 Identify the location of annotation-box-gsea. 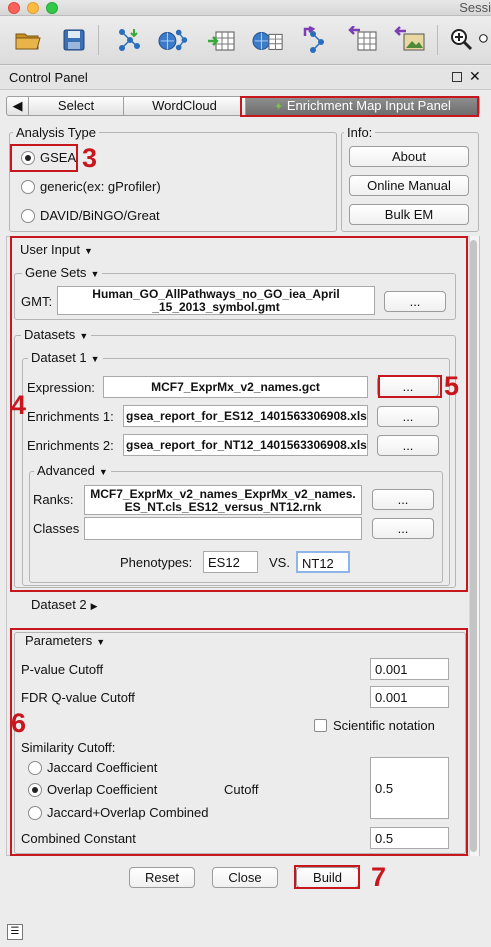
(44, 158).